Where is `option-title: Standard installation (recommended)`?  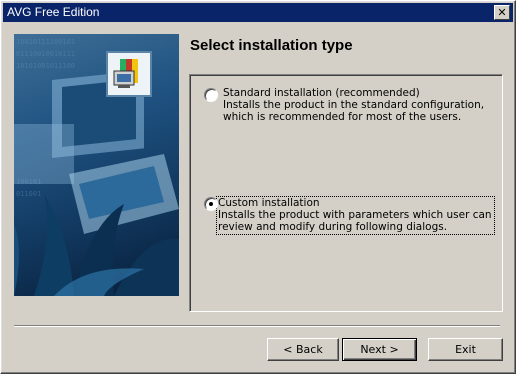 option-title: Standard installation (recommended) is located at coordinates (321, 93).